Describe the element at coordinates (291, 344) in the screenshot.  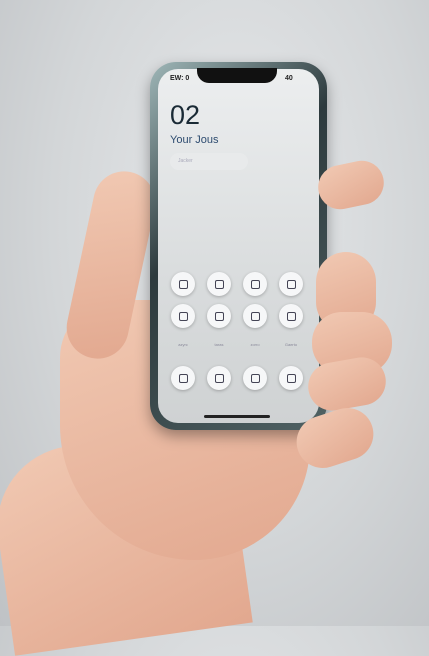
I see `app-label: Gaerto` at that location.